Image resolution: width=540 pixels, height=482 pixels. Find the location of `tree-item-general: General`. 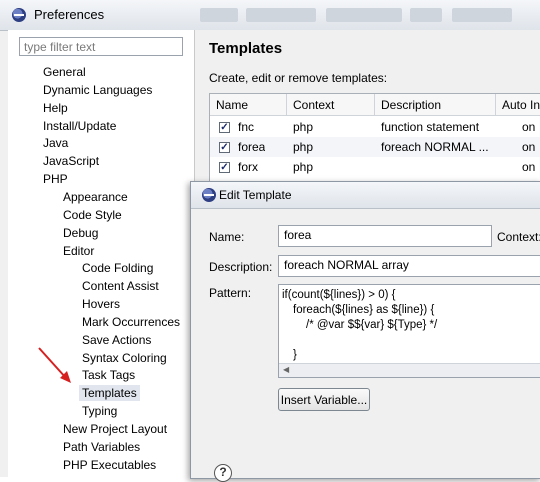

tree-item-general: General is located at coordinates (64, 72).